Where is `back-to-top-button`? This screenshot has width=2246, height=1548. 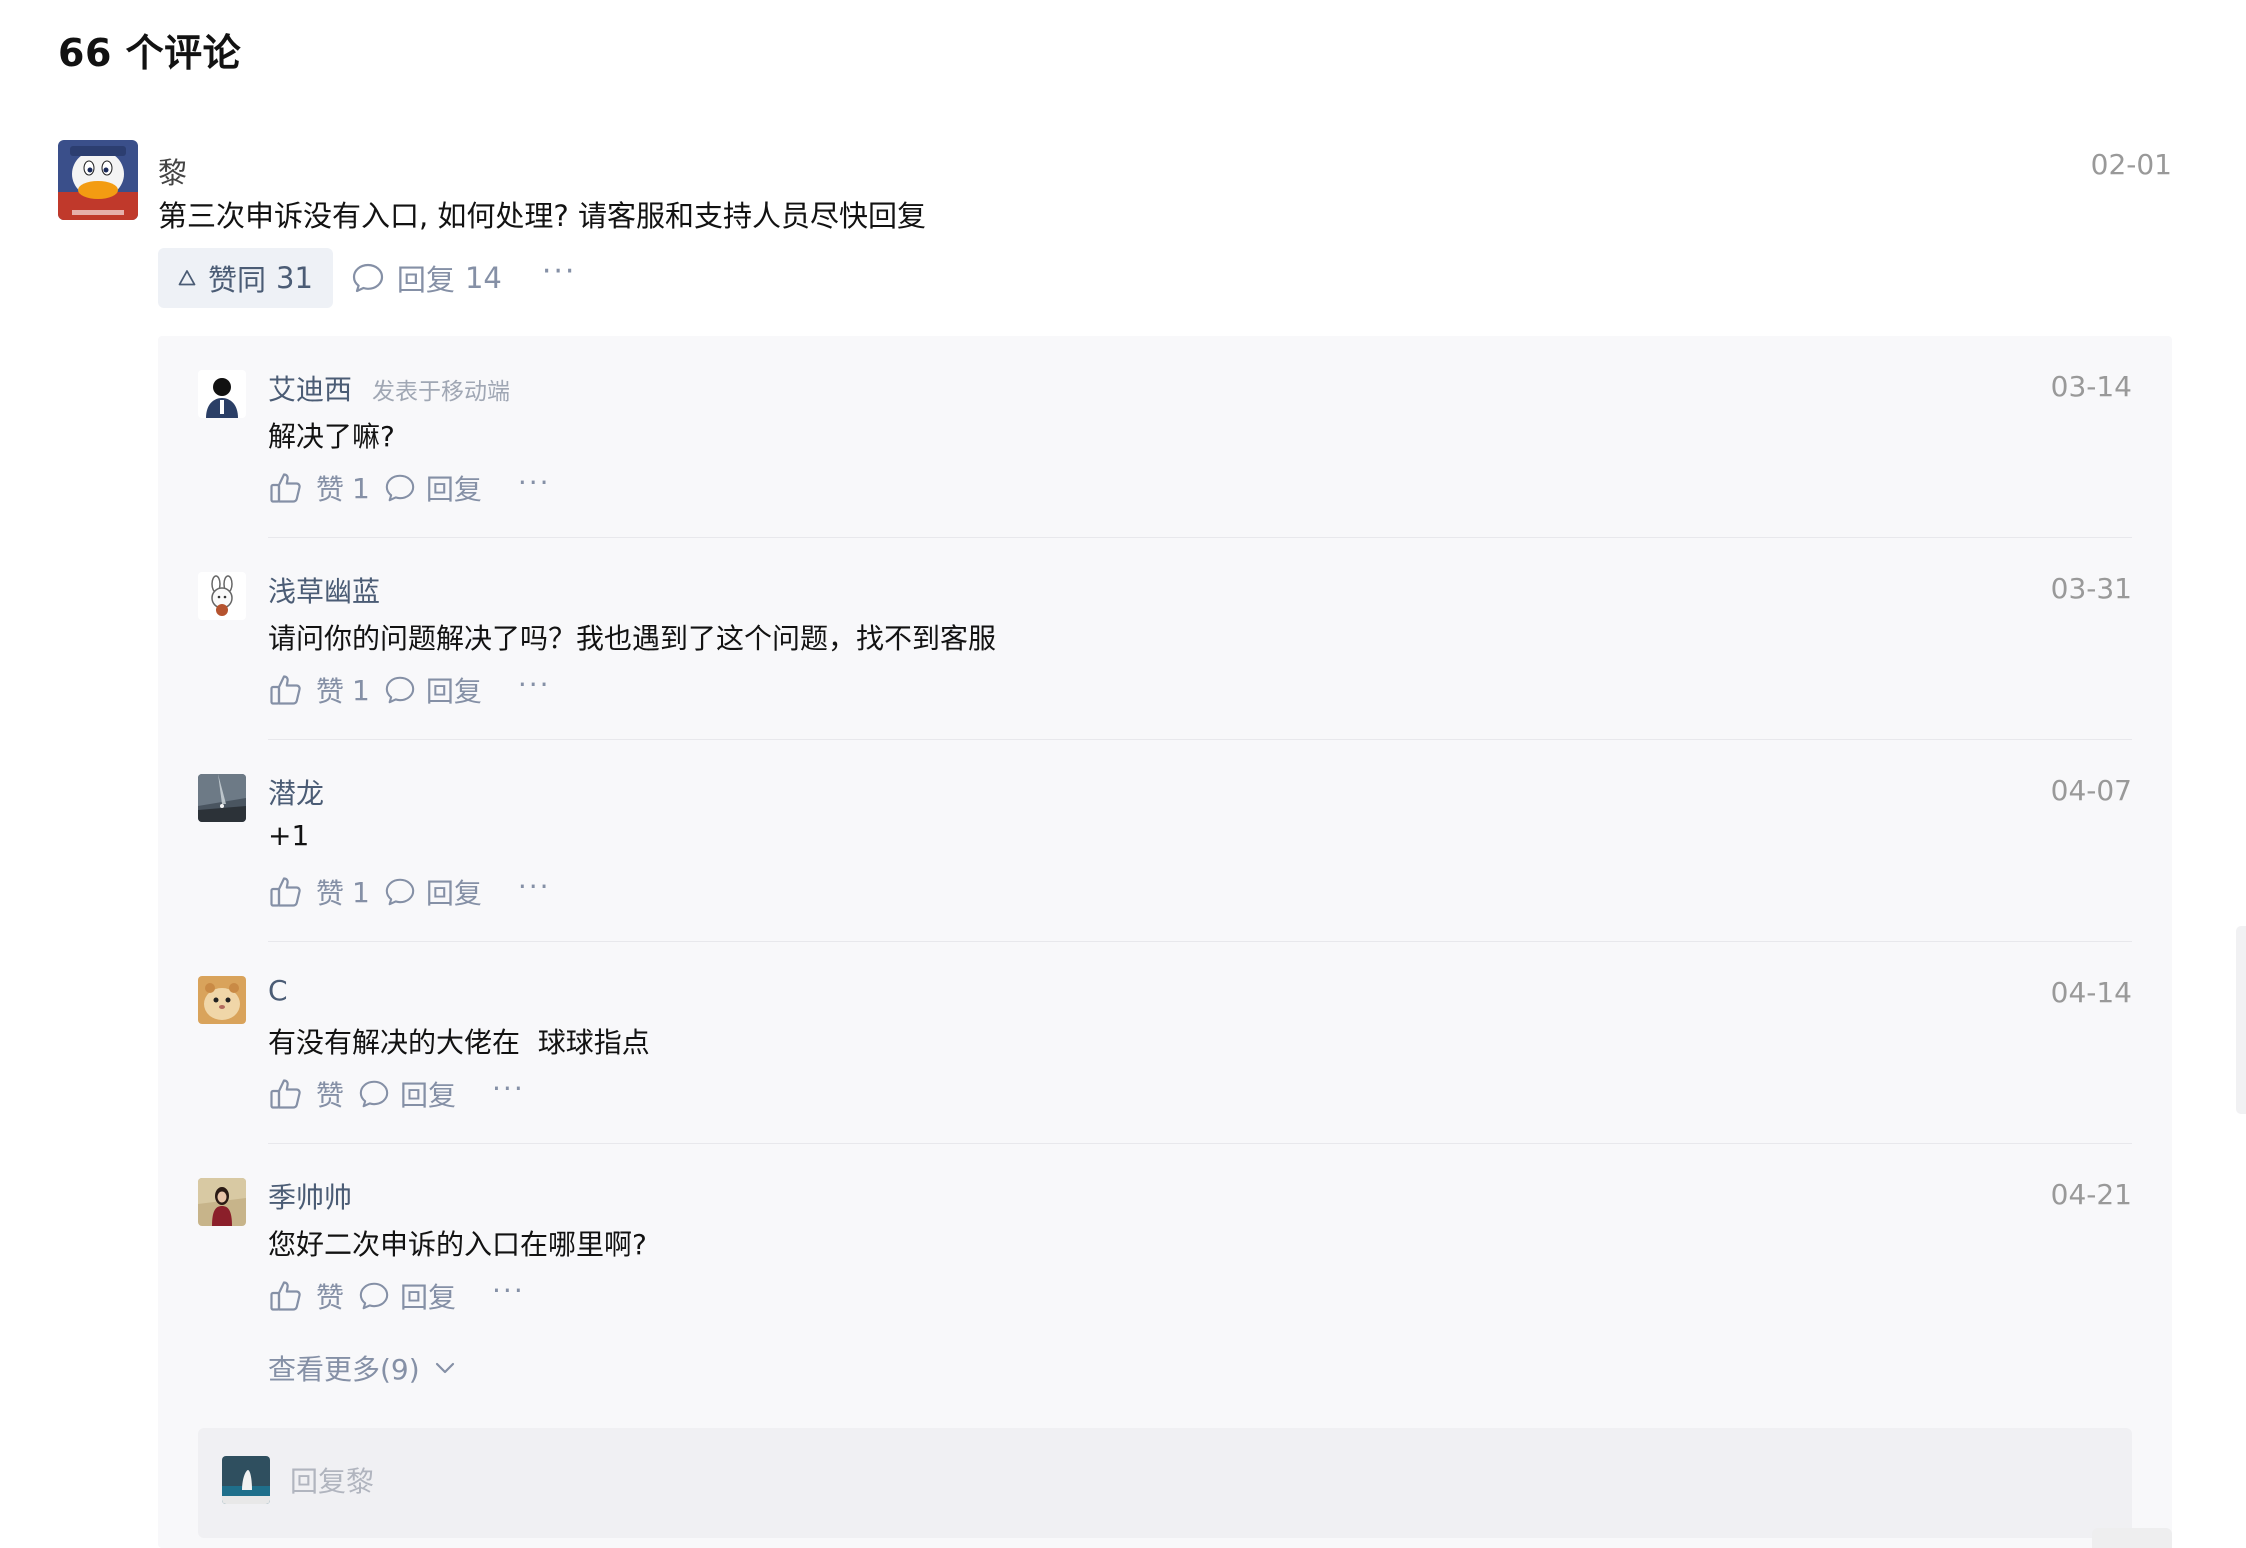 back-to-top-button is located at coordinates (2132, 1538).